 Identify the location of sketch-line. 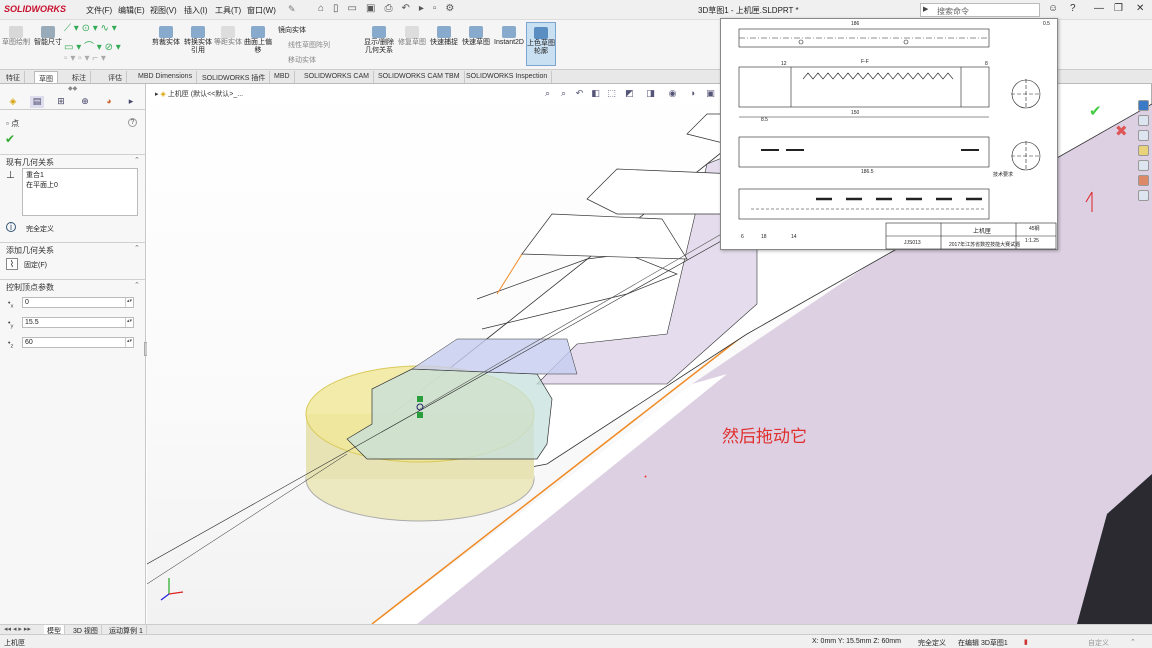
(247, 519).